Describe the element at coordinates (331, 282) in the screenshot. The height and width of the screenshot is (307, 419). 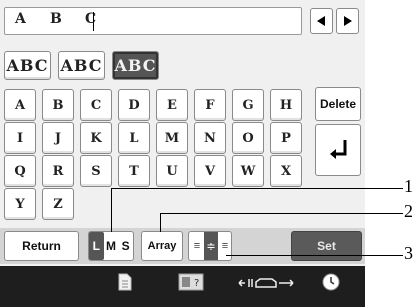
I see `clock-icon` at that location.